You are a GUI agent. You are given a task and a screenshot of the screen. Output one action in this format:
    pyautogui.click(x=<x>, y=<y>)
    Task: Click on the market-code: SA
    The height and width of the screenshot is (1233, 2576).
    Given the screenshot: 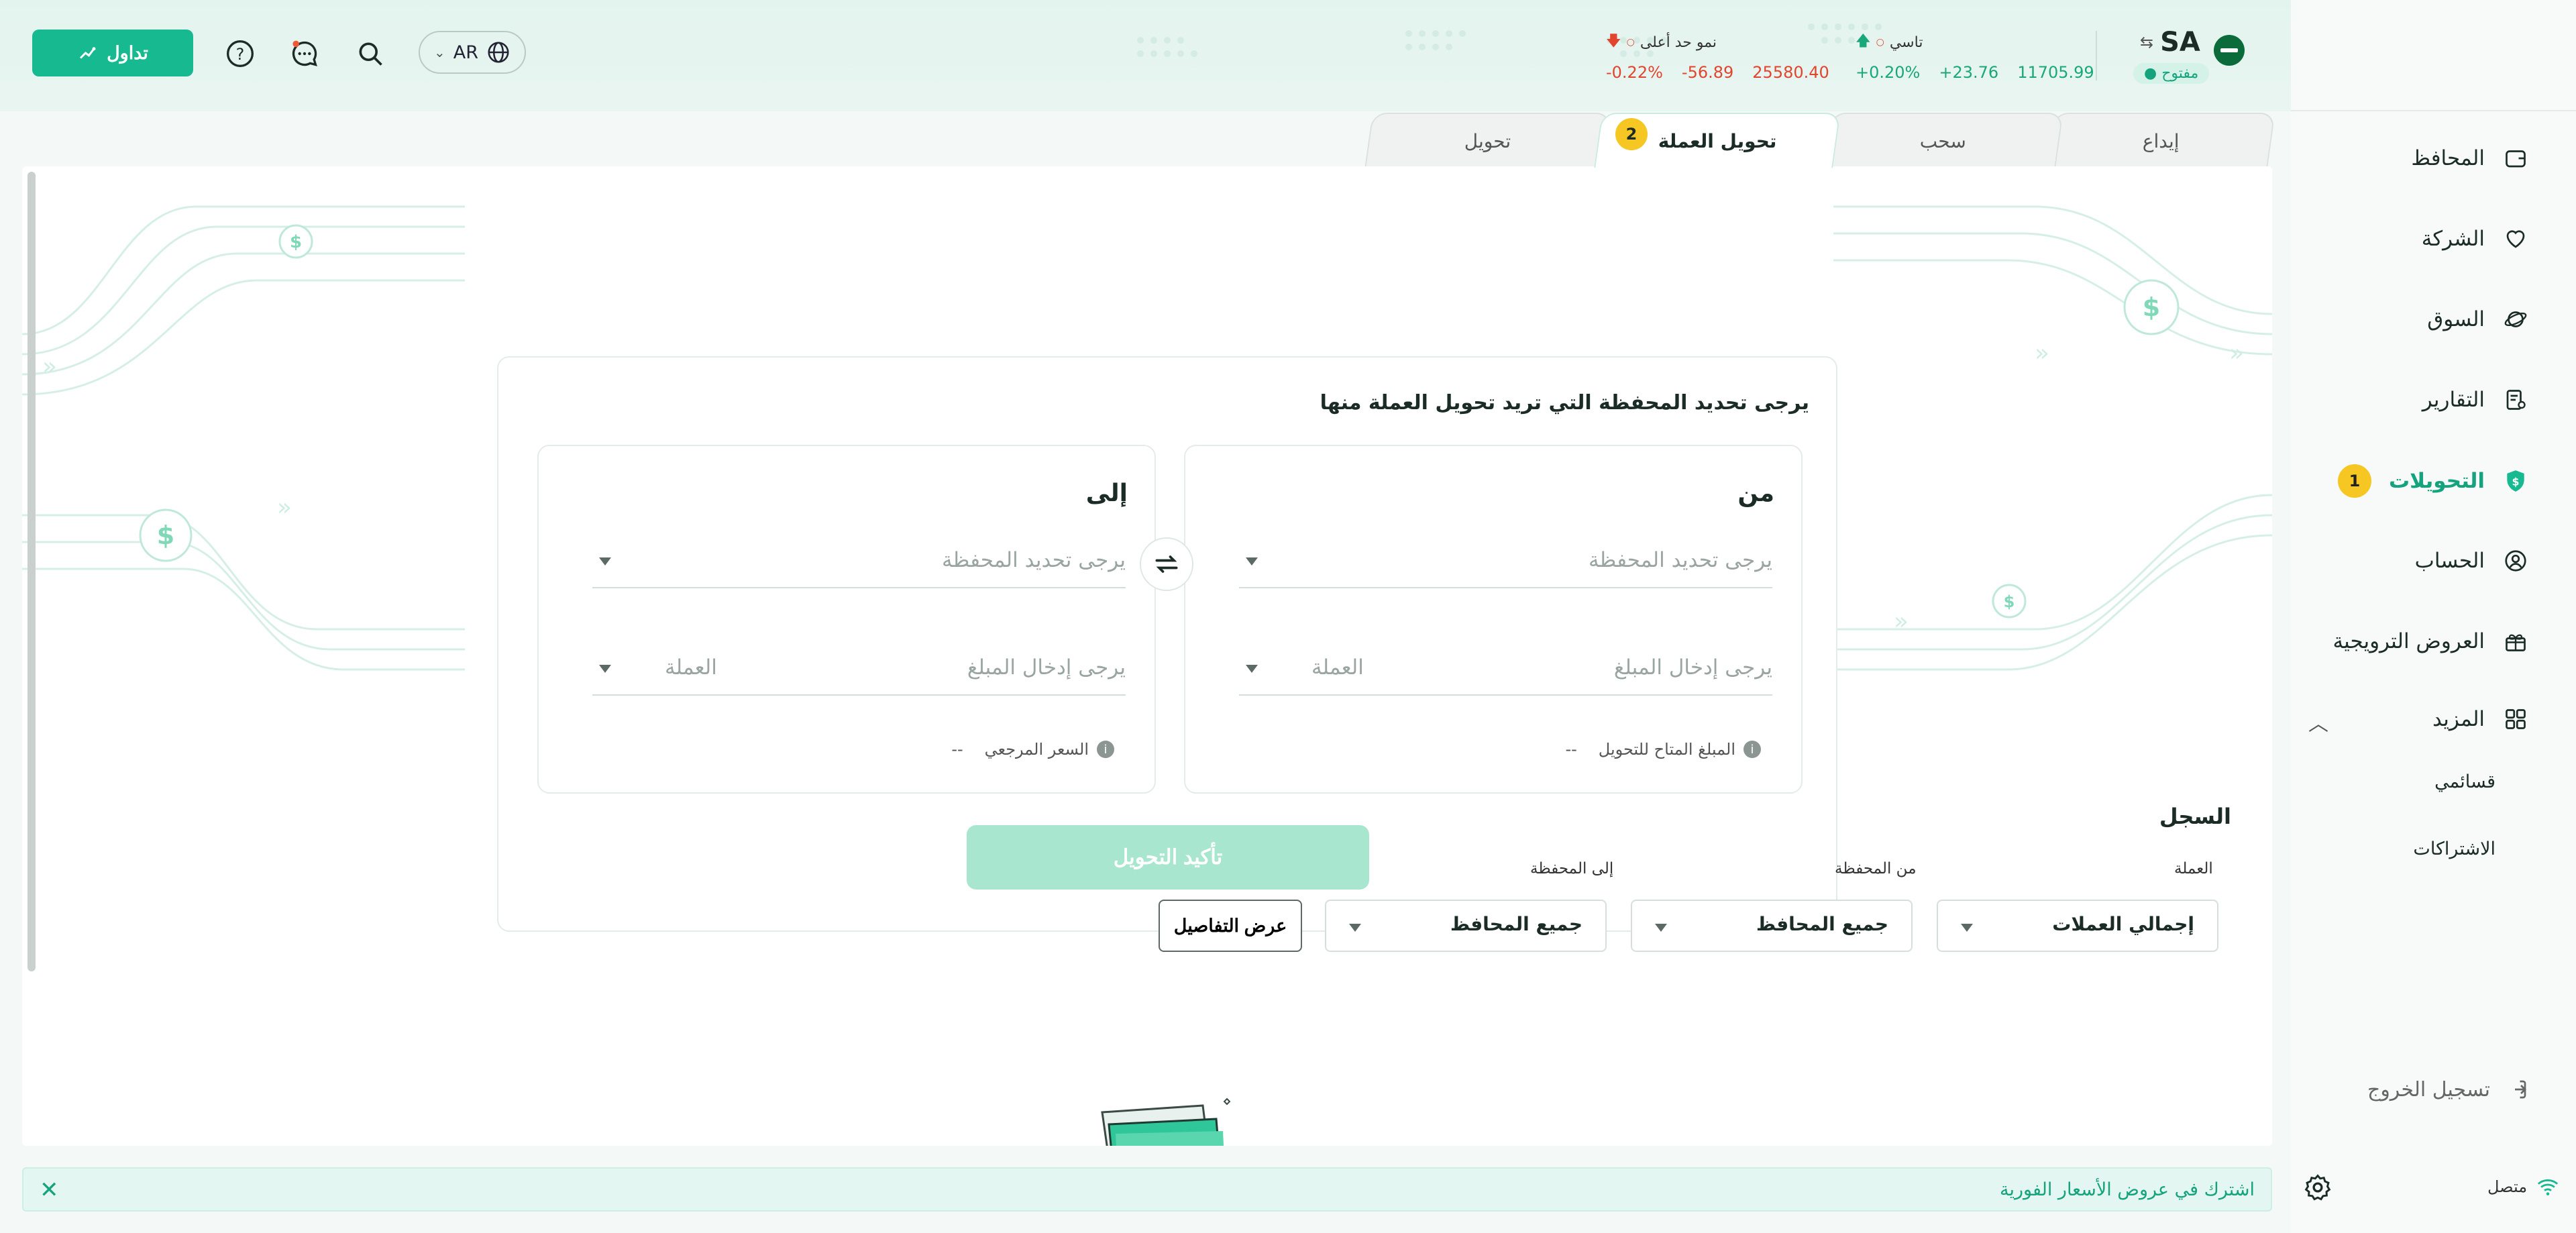 What is the action you would take?
    pyautogui.click(x=2180, y=43)
    